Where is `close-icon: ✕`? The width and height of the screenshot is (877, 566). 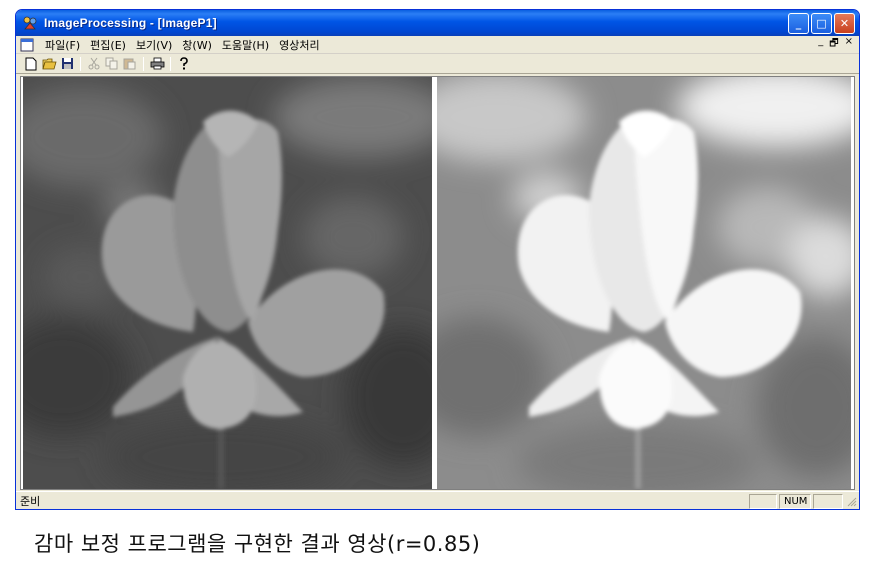
close-icon: ✕ is located at coordinates (844, 23).